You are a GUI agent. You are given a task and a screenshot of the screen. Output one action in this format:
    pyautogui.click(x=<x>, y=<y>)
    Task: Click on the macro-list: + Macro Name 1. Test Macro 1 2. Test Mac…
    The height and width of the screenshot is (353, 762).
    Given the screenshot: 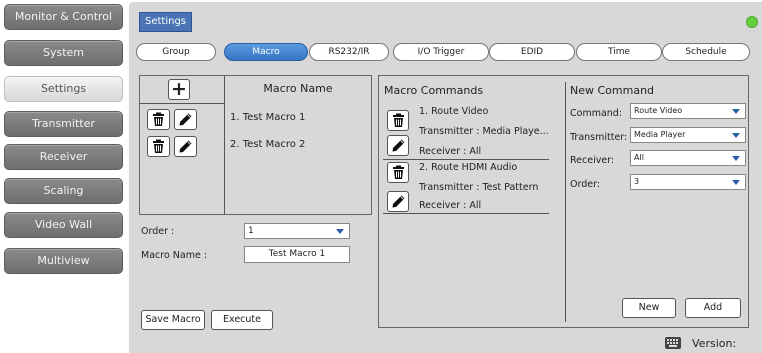 What is the action you would take?
    pyautogui.click(x=255, y=145)
    